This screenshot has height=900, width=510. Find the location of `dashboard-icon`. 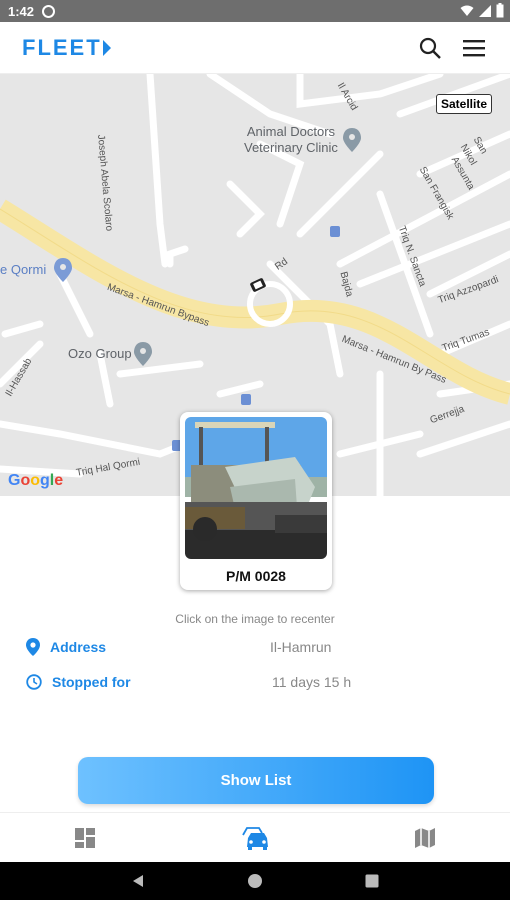

dashboard-icon is located at coordinates (85, 837).